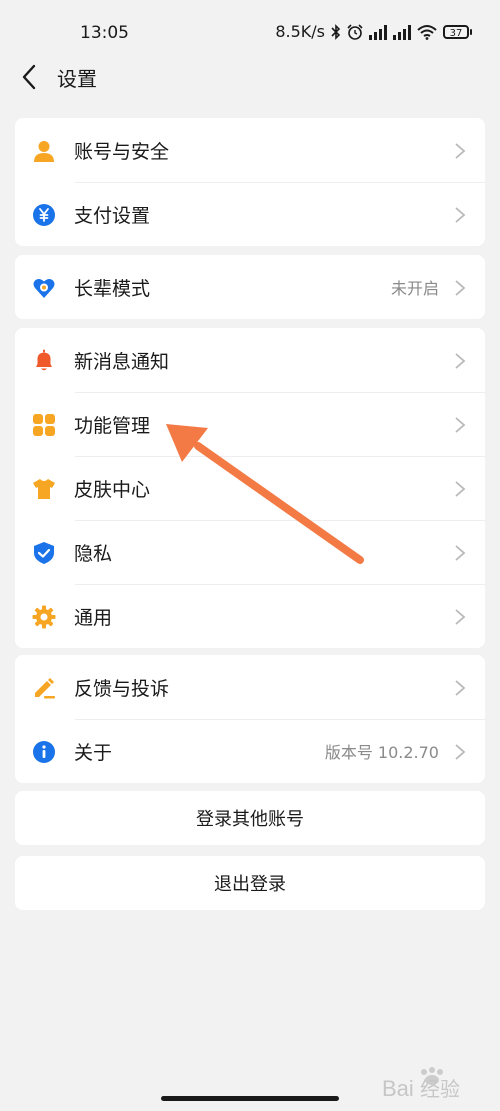 This screenshot has width=500, height=1111. Describe the element at coordinates (31, 77) in the screenshot. I see `back-arrow-icon` at that location.